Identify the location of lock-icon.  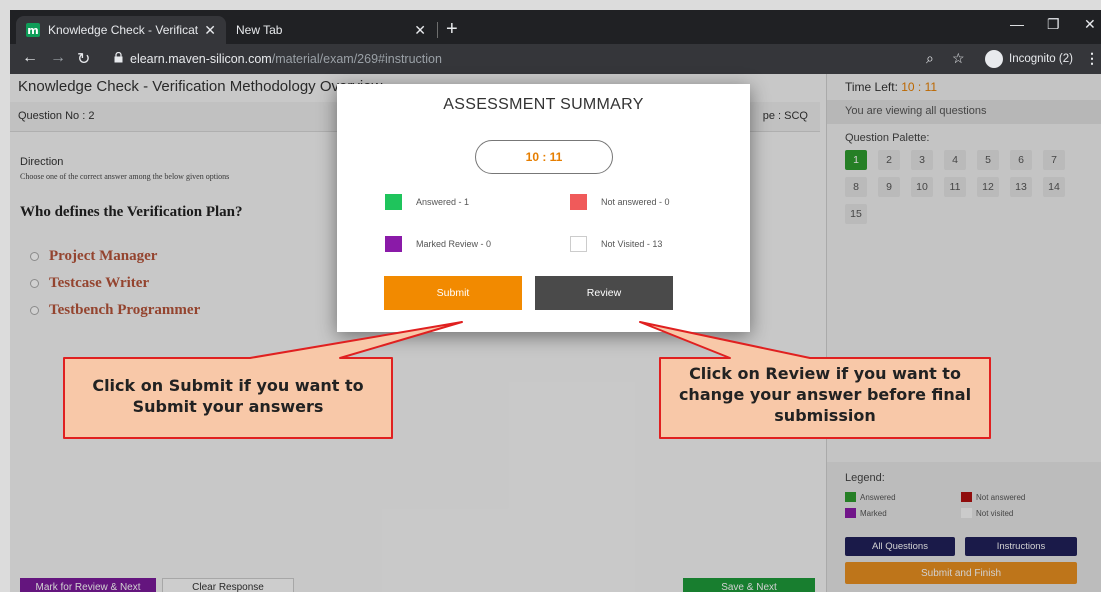
(118, 57).